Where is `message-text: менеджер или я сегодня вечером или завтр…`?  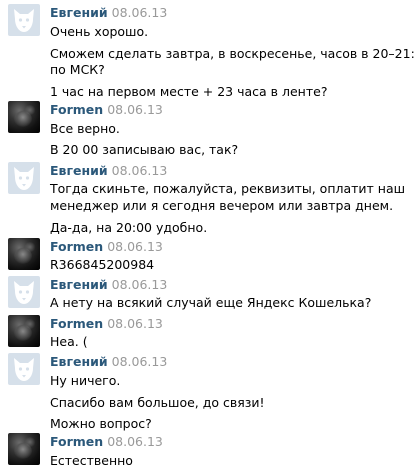
message-text: менеджер или я сегодня вечером или завтр… is located at coordinates (222, 205).